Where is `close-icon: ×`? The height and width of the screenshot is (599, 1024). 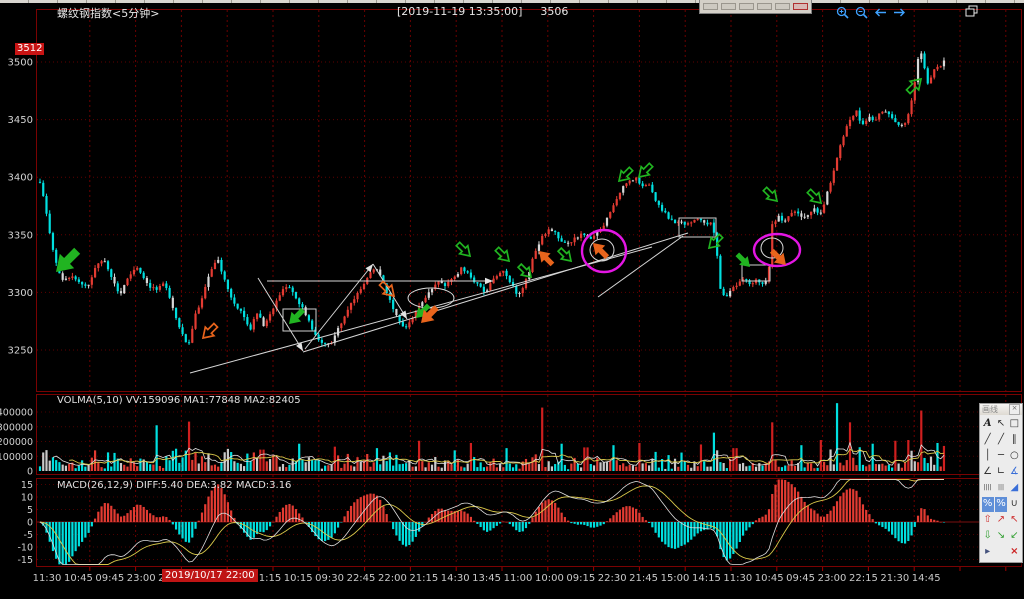 close-icon: × is located at coordinates (1014, 409).